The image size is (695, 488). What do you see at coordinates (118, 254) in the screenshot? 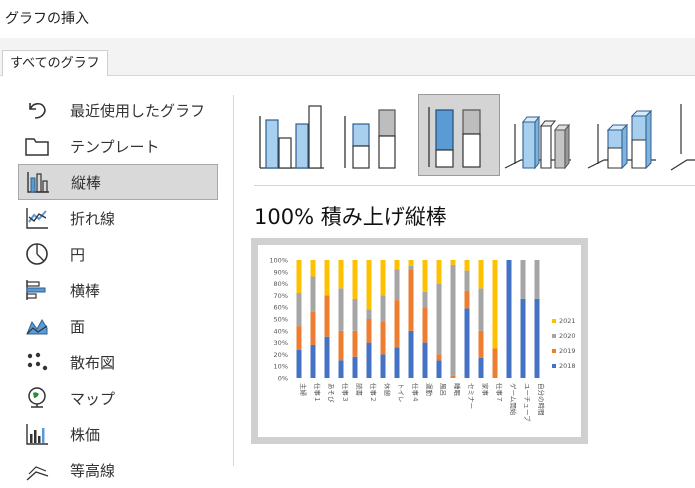
I see `sidebar-item-pie: 円` at bounding box center [118, 254].